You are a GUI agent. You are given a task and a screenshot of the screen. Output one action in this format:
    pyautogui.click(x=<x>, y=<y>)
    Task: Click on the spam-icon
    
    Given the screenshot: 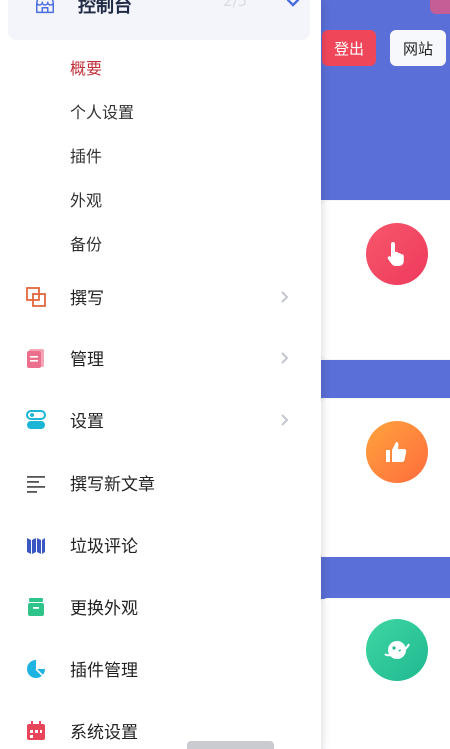 What is the action you would take?
    pyautogui.click(x=36, y=546)
    